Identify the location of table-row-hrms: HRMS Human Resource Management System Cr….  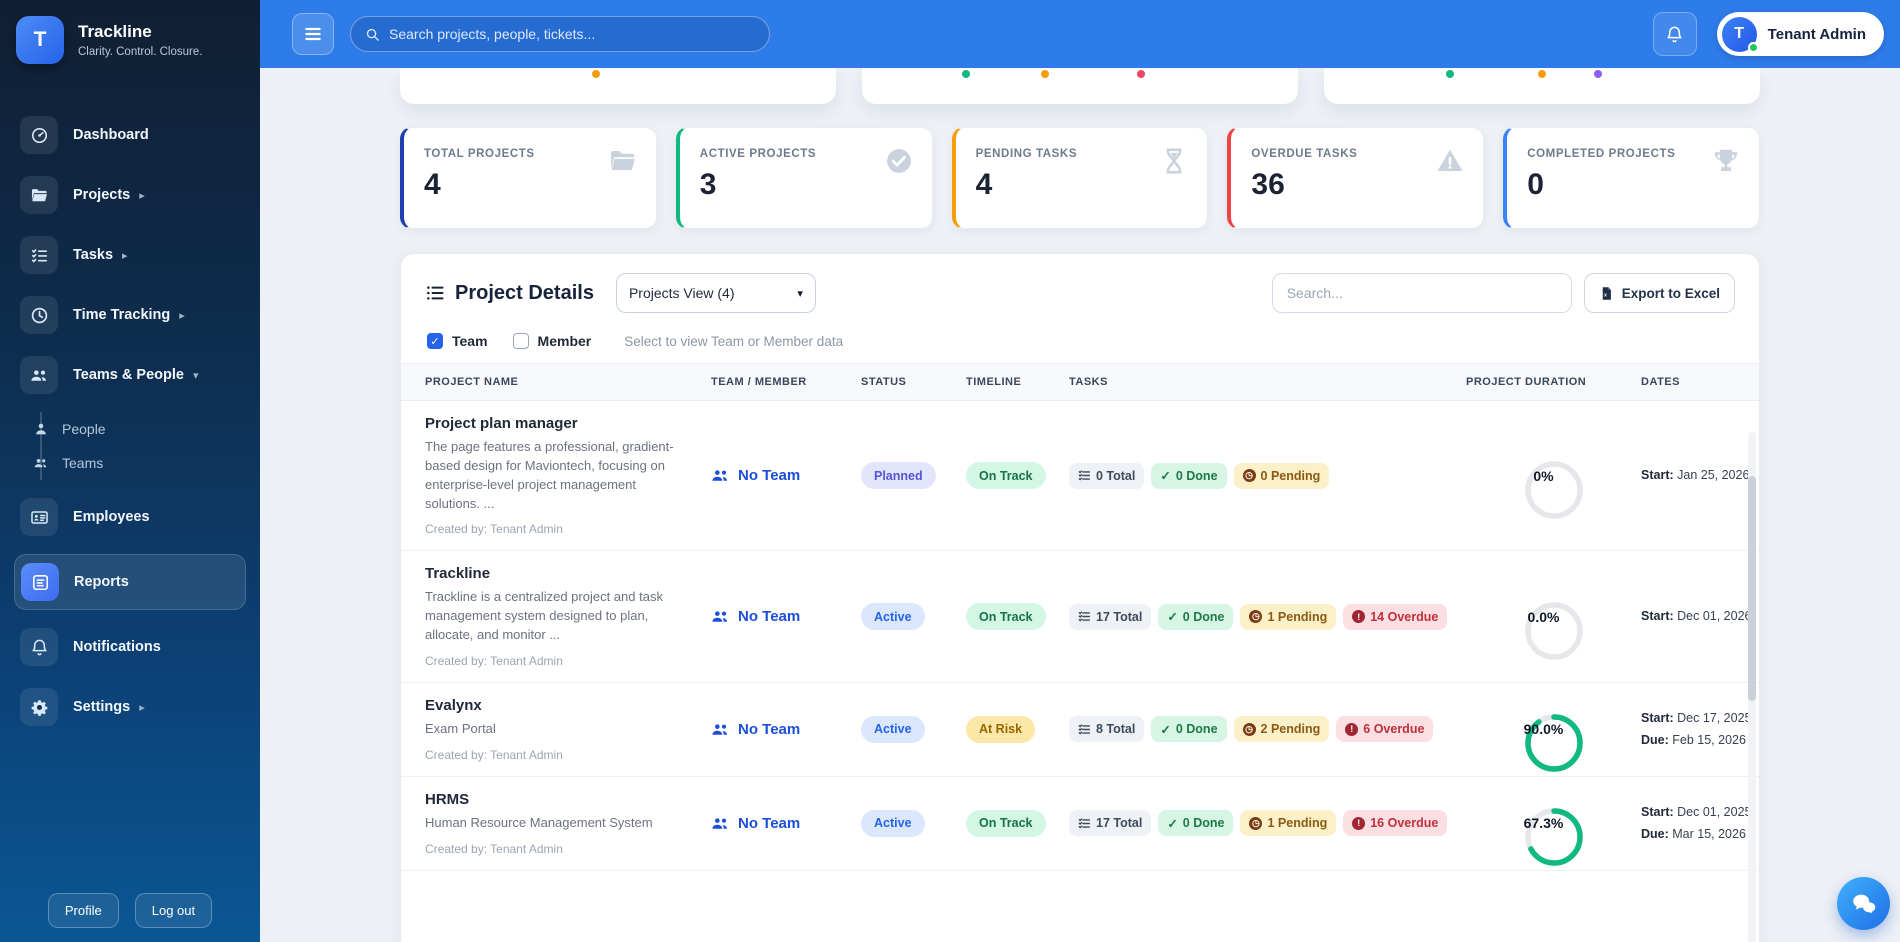
(1080, 824).